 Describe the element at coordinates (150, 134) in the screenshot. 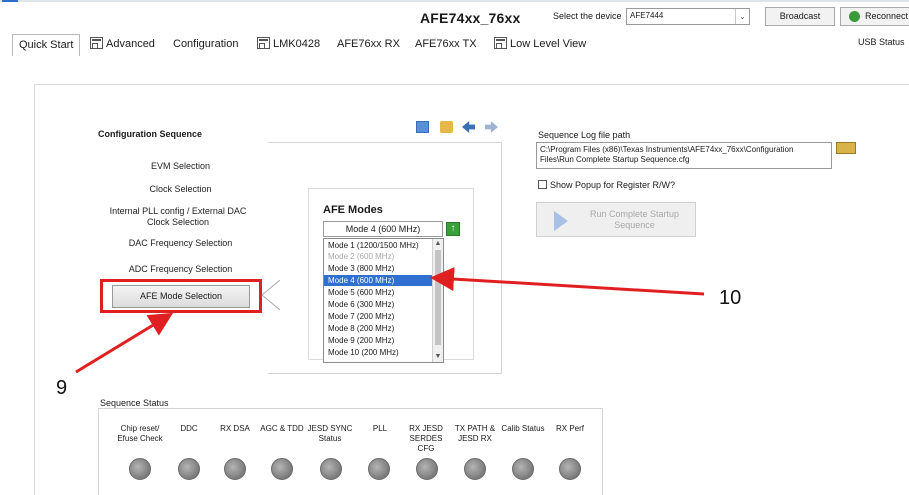

I see `config-sequence-title: Configuration Sequence` at that location.